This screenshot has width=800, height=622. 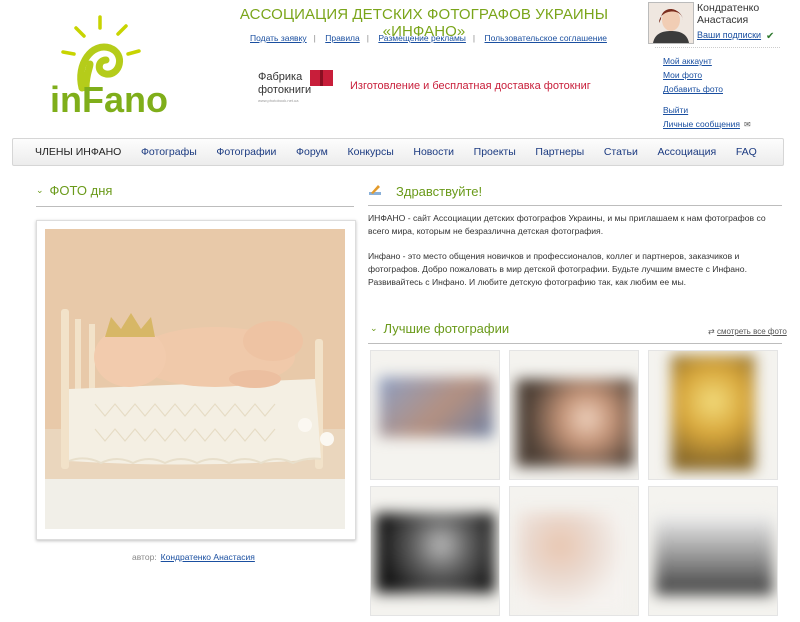 What do you see at coordinates (120, 69) in the screenshot?
I see `site-logo: inFano` at bounding box center [120, 69].